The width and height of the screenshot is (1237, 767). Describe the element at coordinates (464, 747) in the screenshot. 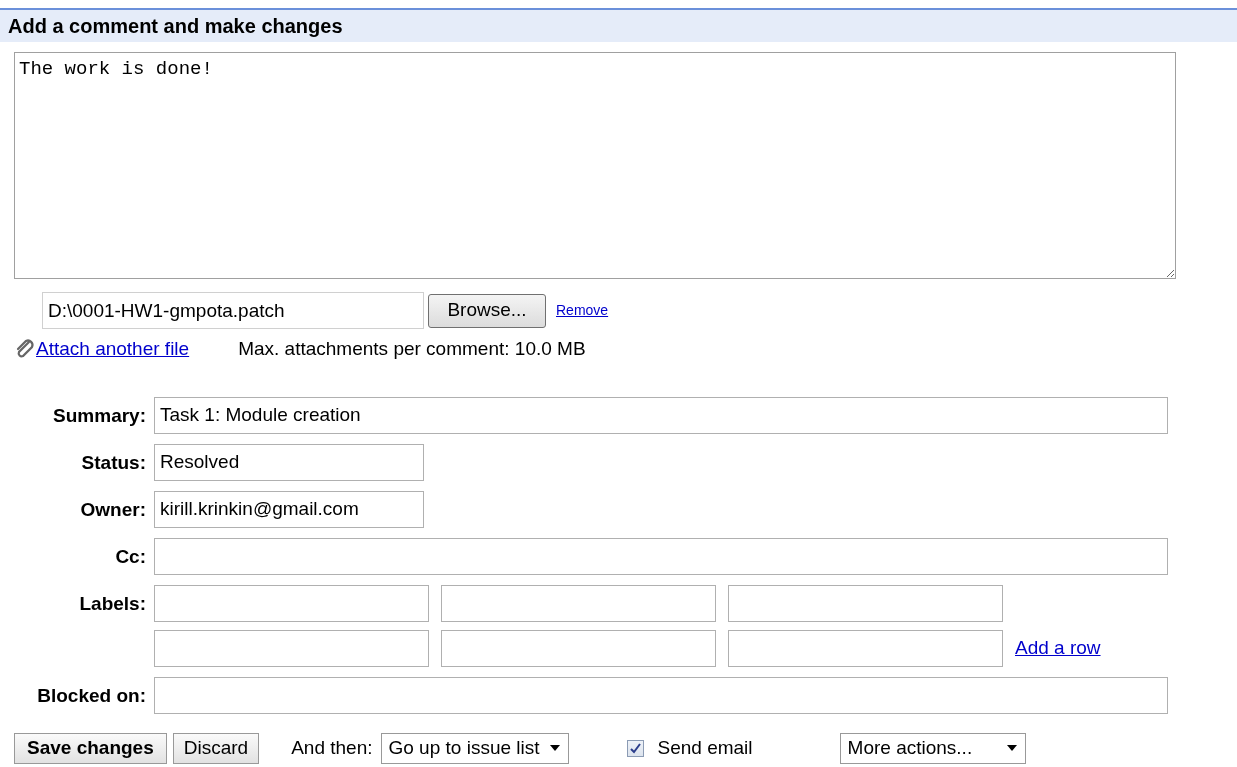

I see `dropdown-value: Go up to issue list` at that location.